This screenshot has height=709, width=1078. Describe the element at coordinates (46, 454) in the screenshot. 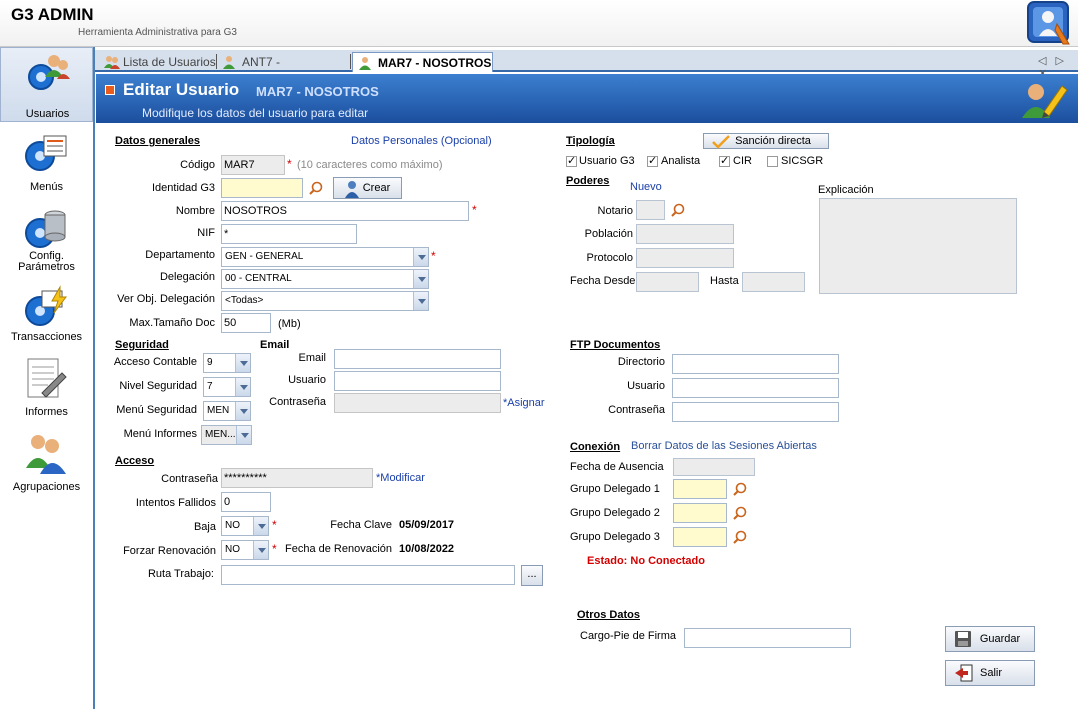

I see `group-users-icon` at that location.